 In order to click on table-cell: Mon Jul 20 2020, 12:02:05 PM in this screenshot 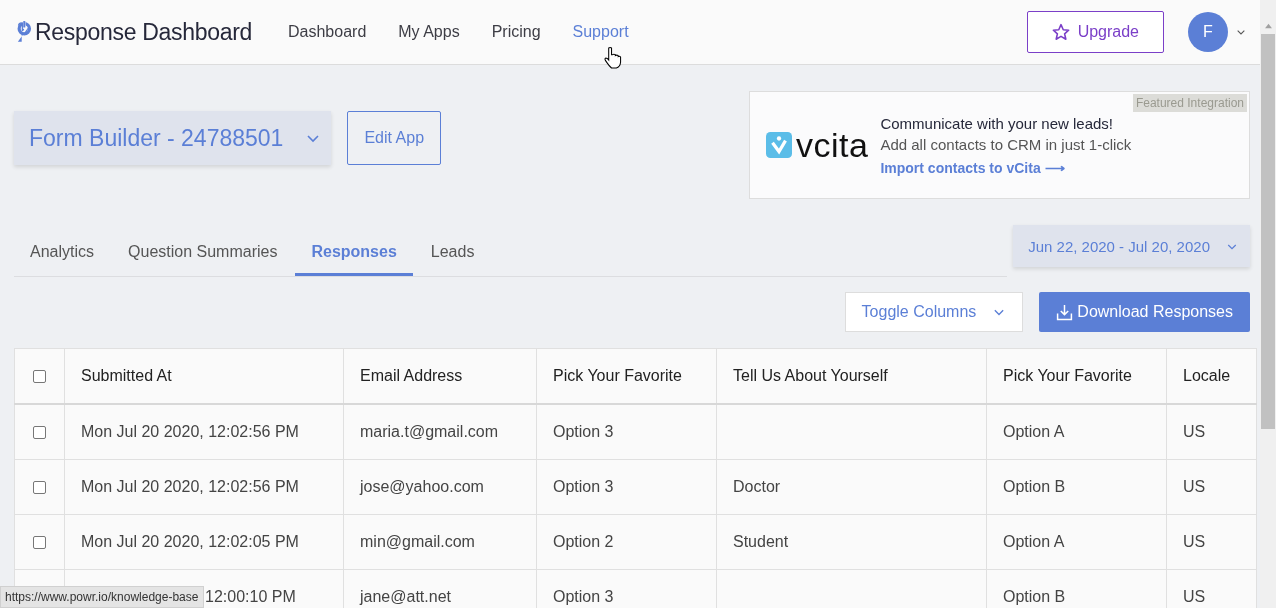, I will do `click(190, 541)`.